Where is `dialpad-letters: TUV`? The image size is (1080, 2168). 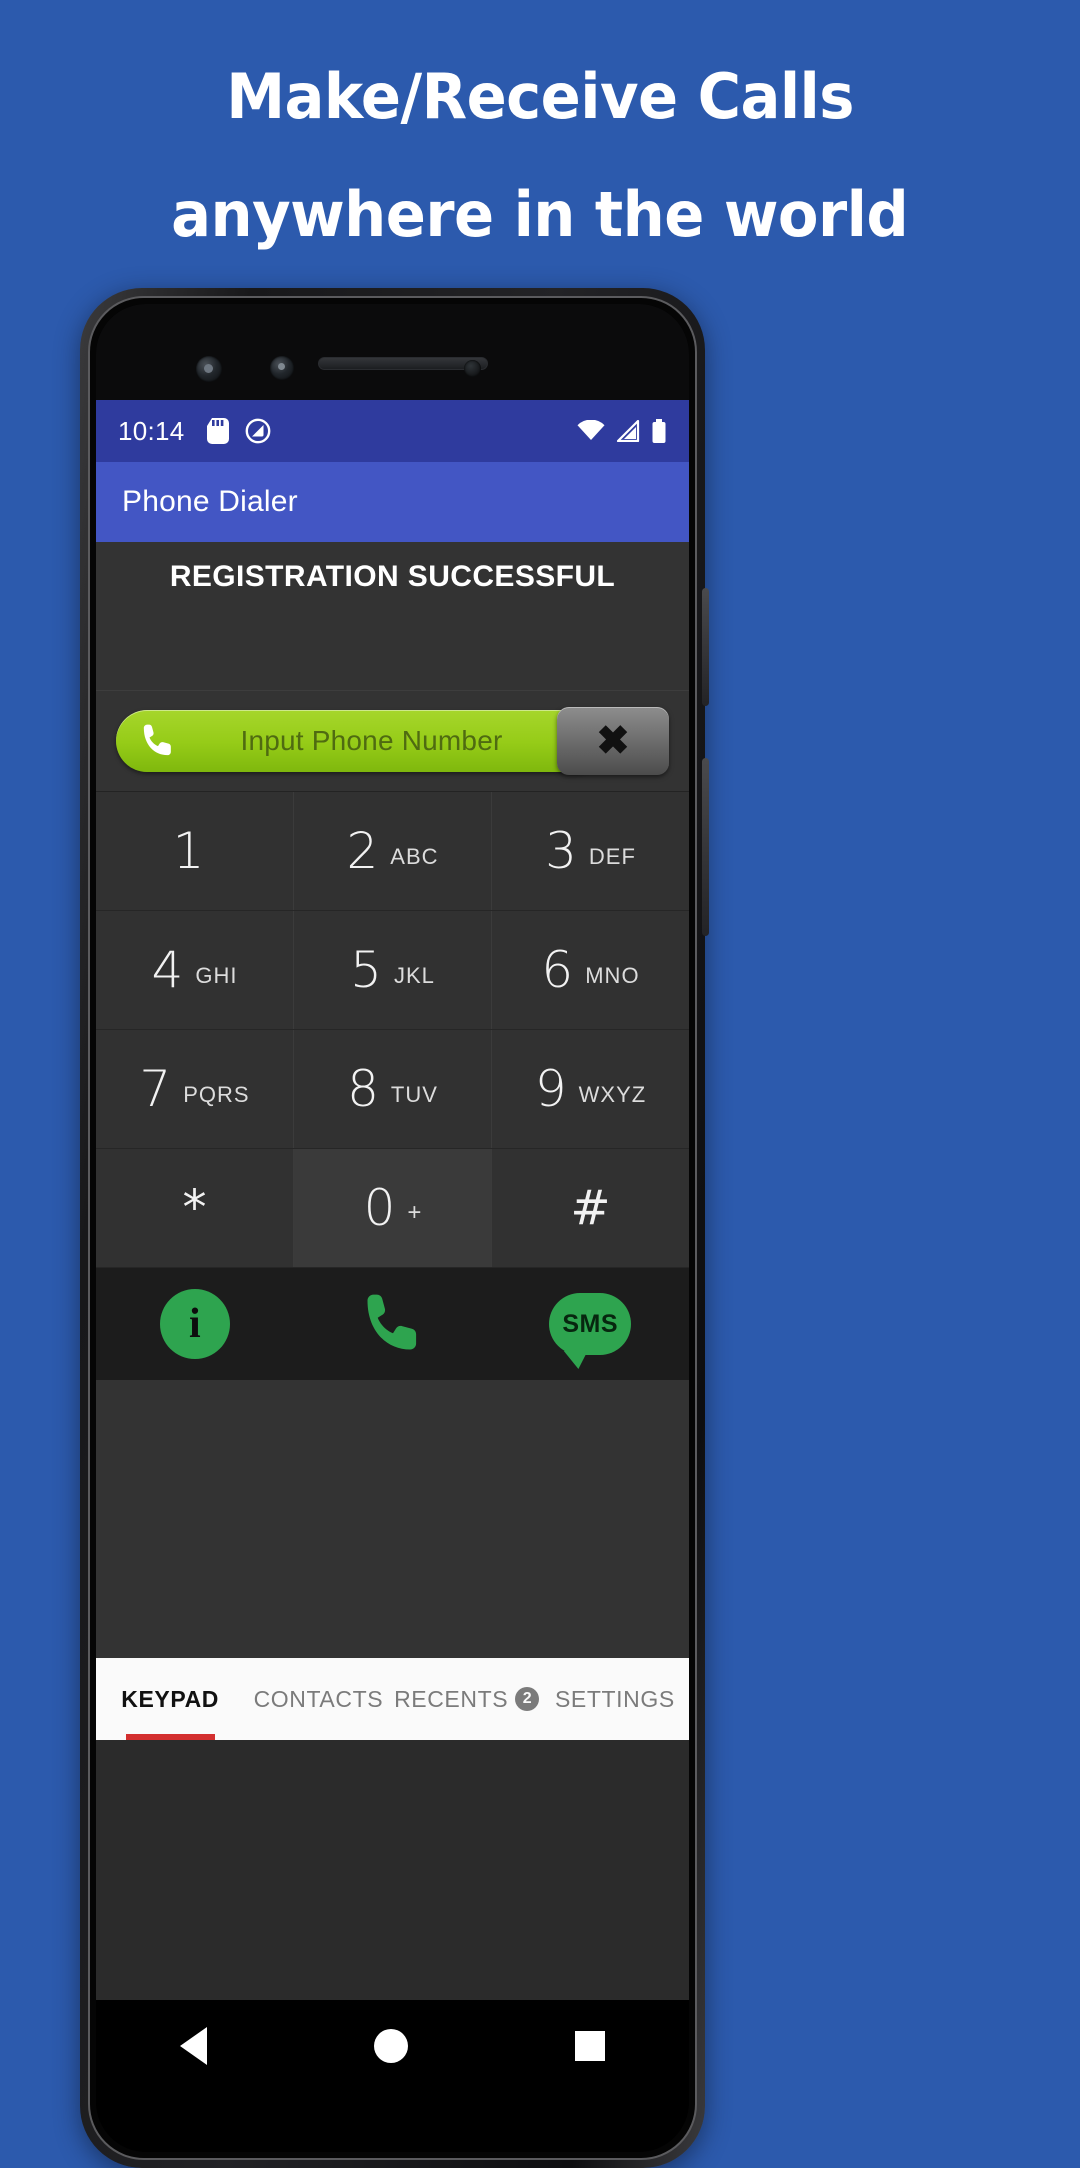
dialpad-letters: TUV is located at coordinates (414, 1094).